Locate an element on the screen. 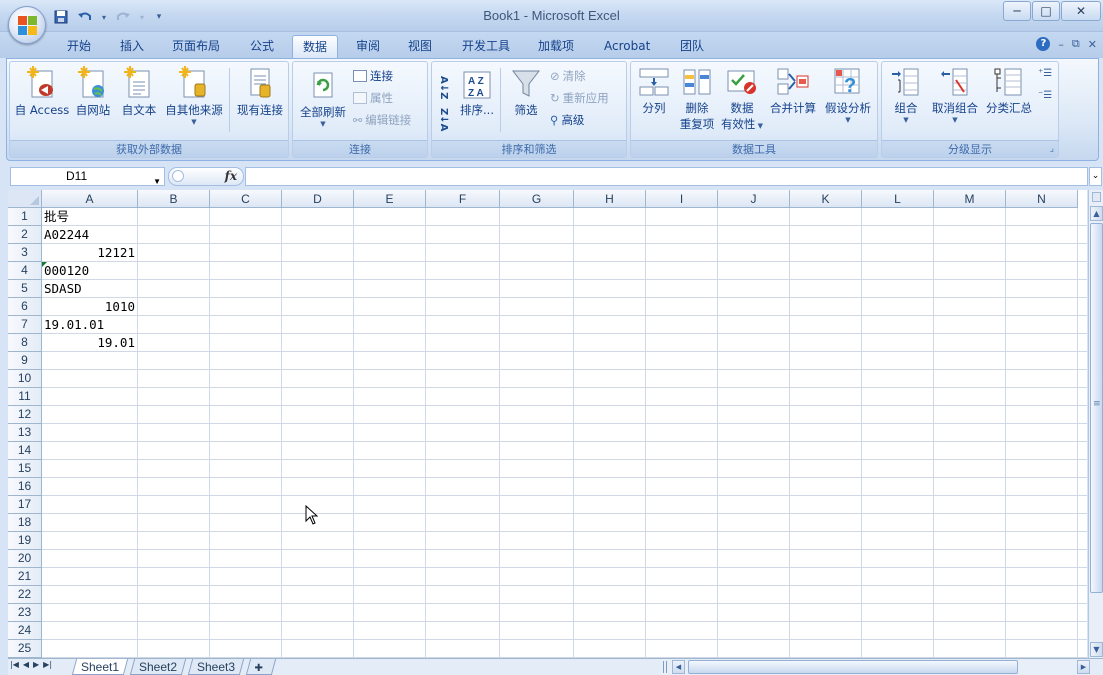 This screenshot has height=675, width=1103. from-web-button: 自网站 is located at coordinates (93, 92).